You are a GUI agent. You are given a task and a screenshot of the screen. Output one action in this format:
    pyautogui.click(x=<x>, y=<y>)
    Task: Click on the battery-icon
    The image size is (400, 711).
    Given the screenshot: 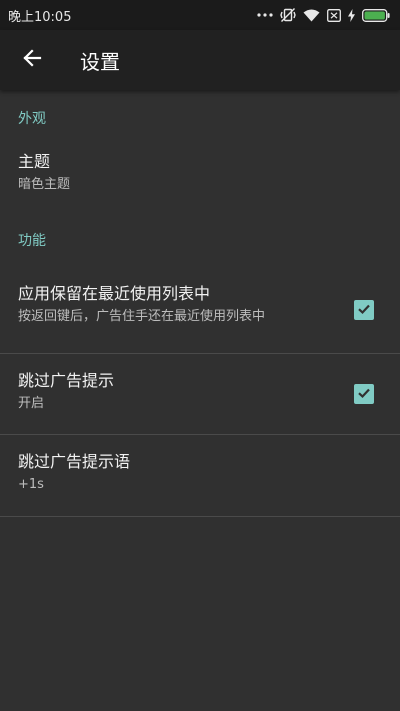 What is the action you would take?
    pyautogui.click(x=376, y=15)
    